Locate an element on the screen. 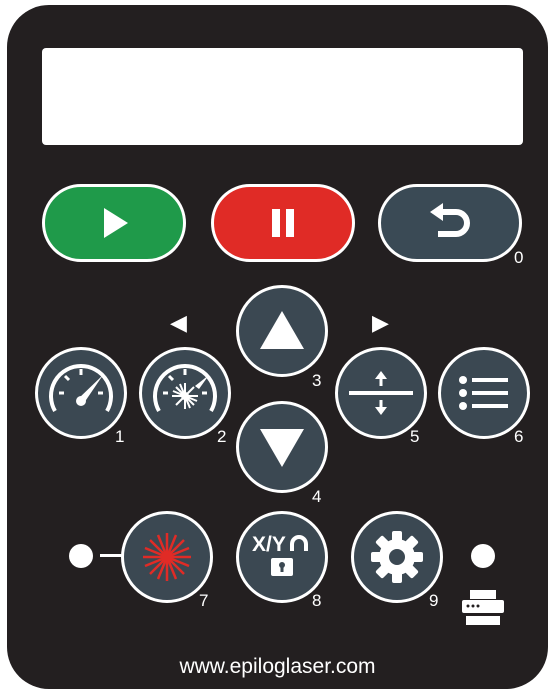 This screenshot has height=693, width=555. settings-number: 9 is located at coordinates (434, 600).